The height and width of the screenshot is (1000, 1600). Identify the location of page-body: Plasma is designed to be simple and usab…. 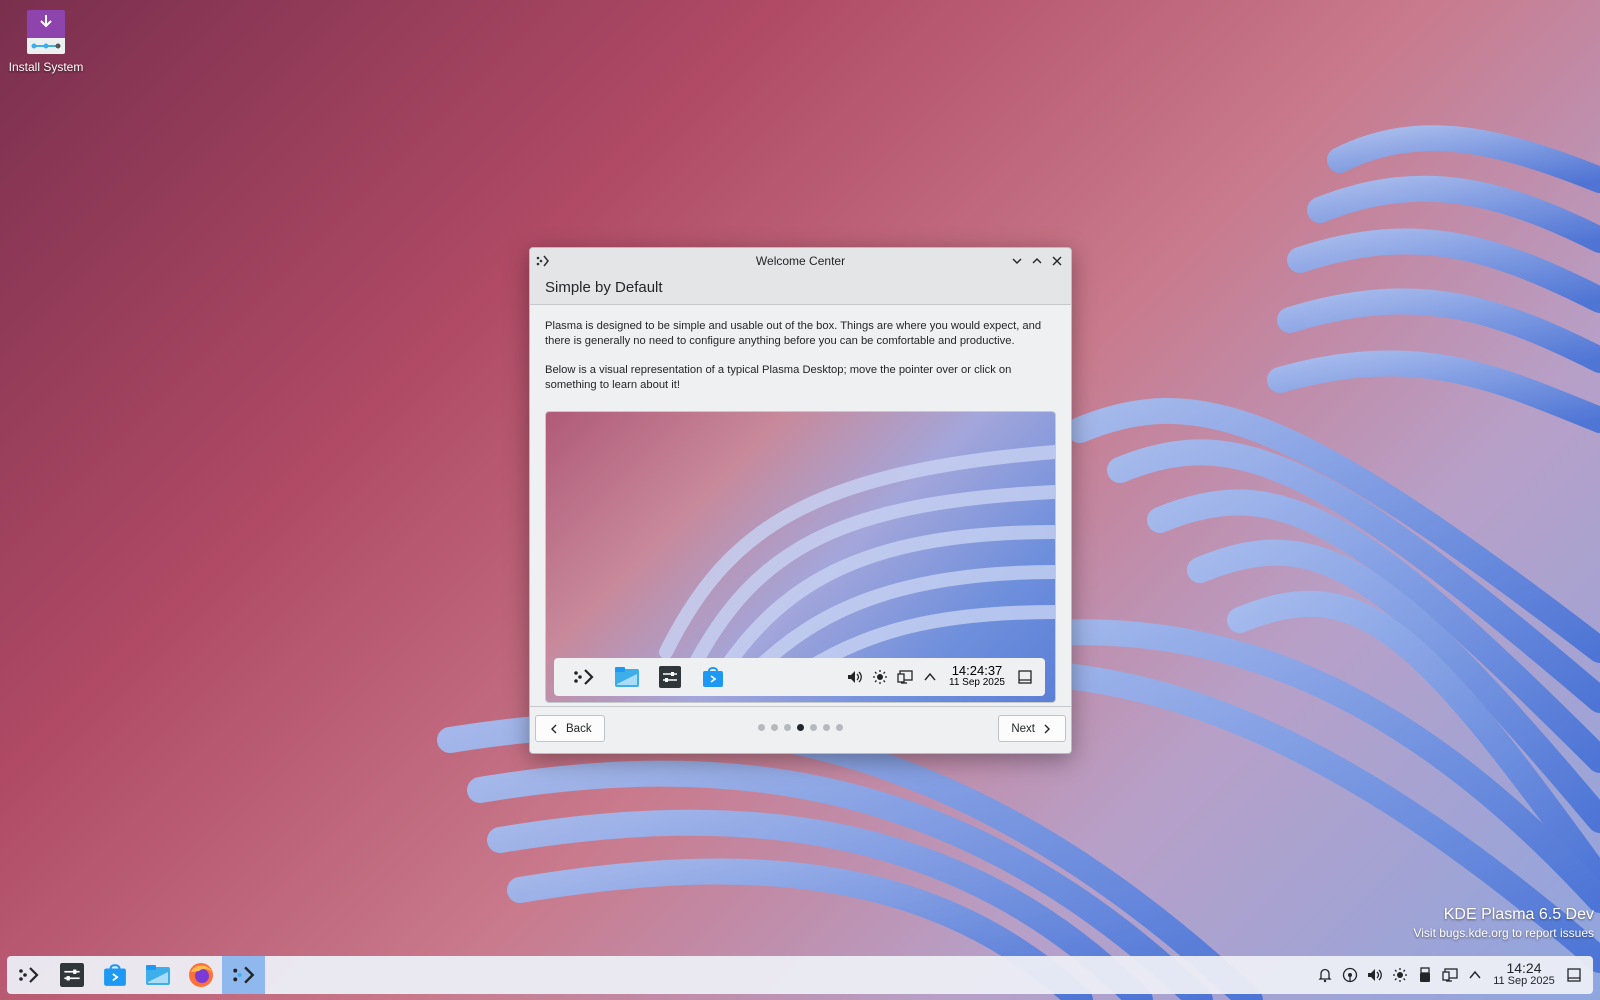
(800, 349).